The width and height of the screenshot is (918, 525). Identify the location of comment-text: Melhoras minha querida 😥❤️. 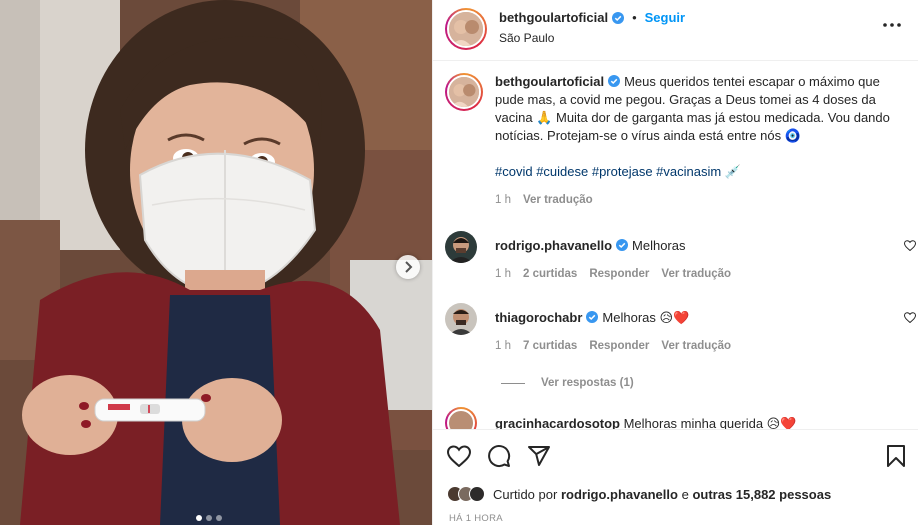
(710, 422).